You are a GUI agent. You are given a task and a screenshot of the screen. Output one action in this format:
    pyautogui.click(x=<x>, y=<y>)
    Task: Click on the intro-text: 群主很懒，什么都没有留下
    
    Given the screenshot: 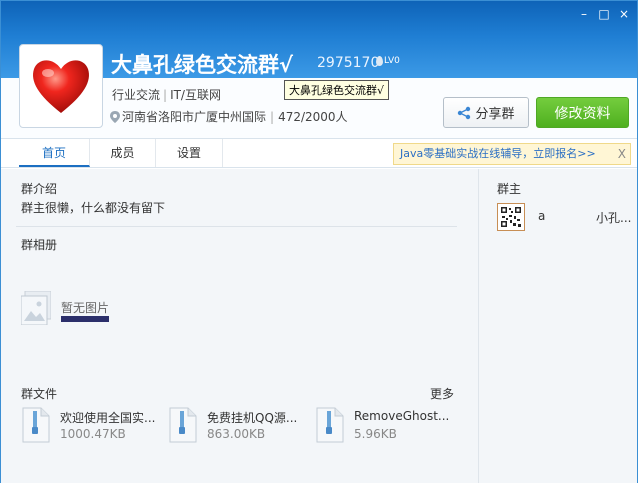 What is the action you would take?
    pyautogui.click(x=93, y=208)
    